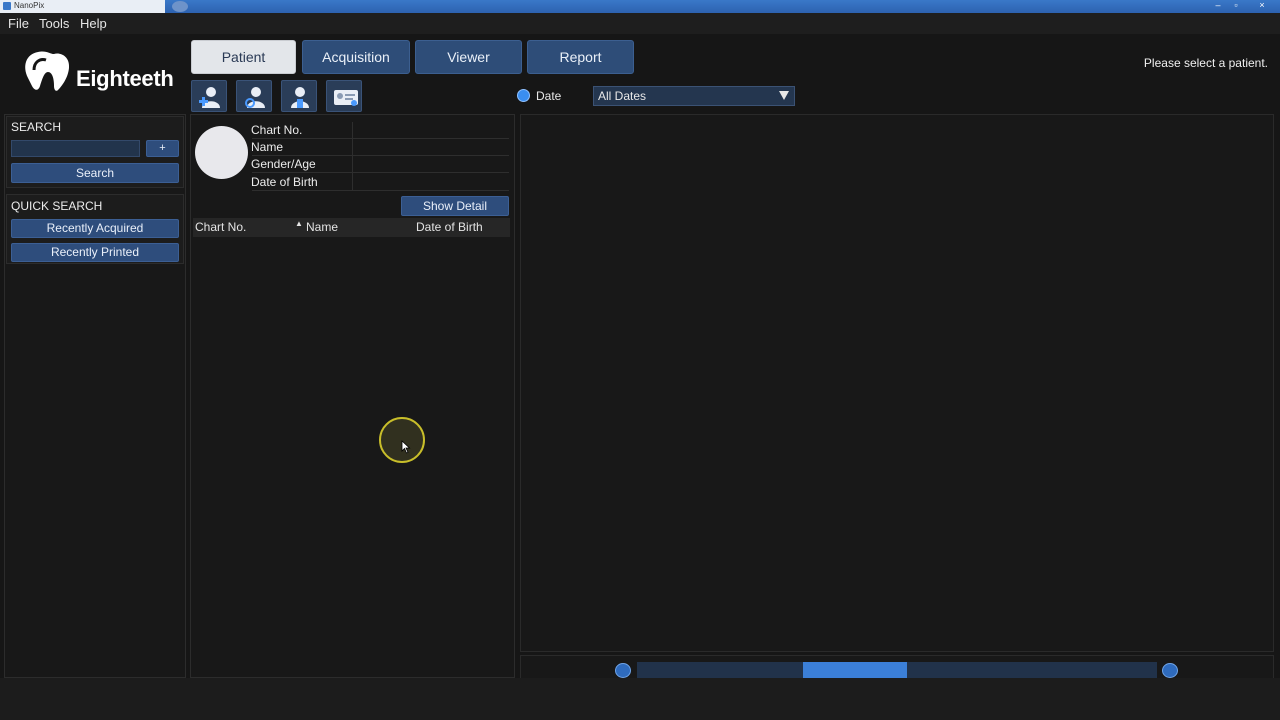 The width and height of the screenshot is (1280, 720). Describe the element at coordinates (455, 206) in the screenshot. I see `show-detail-button: Show Detail` at that location.